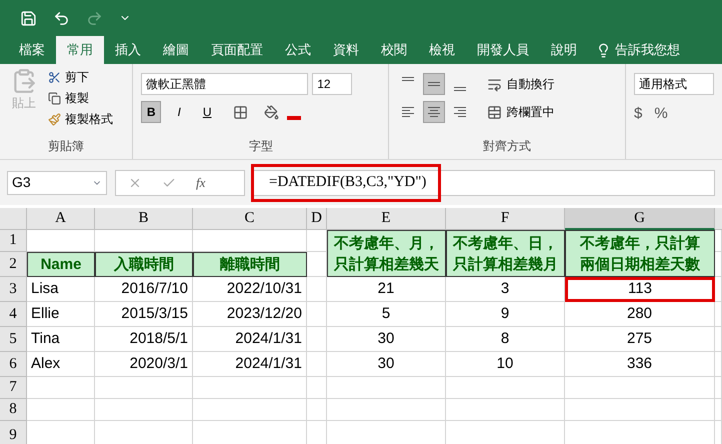 This screenshot has height=444, width=722. I want to click on fill-color-icon, so click(272, 112).